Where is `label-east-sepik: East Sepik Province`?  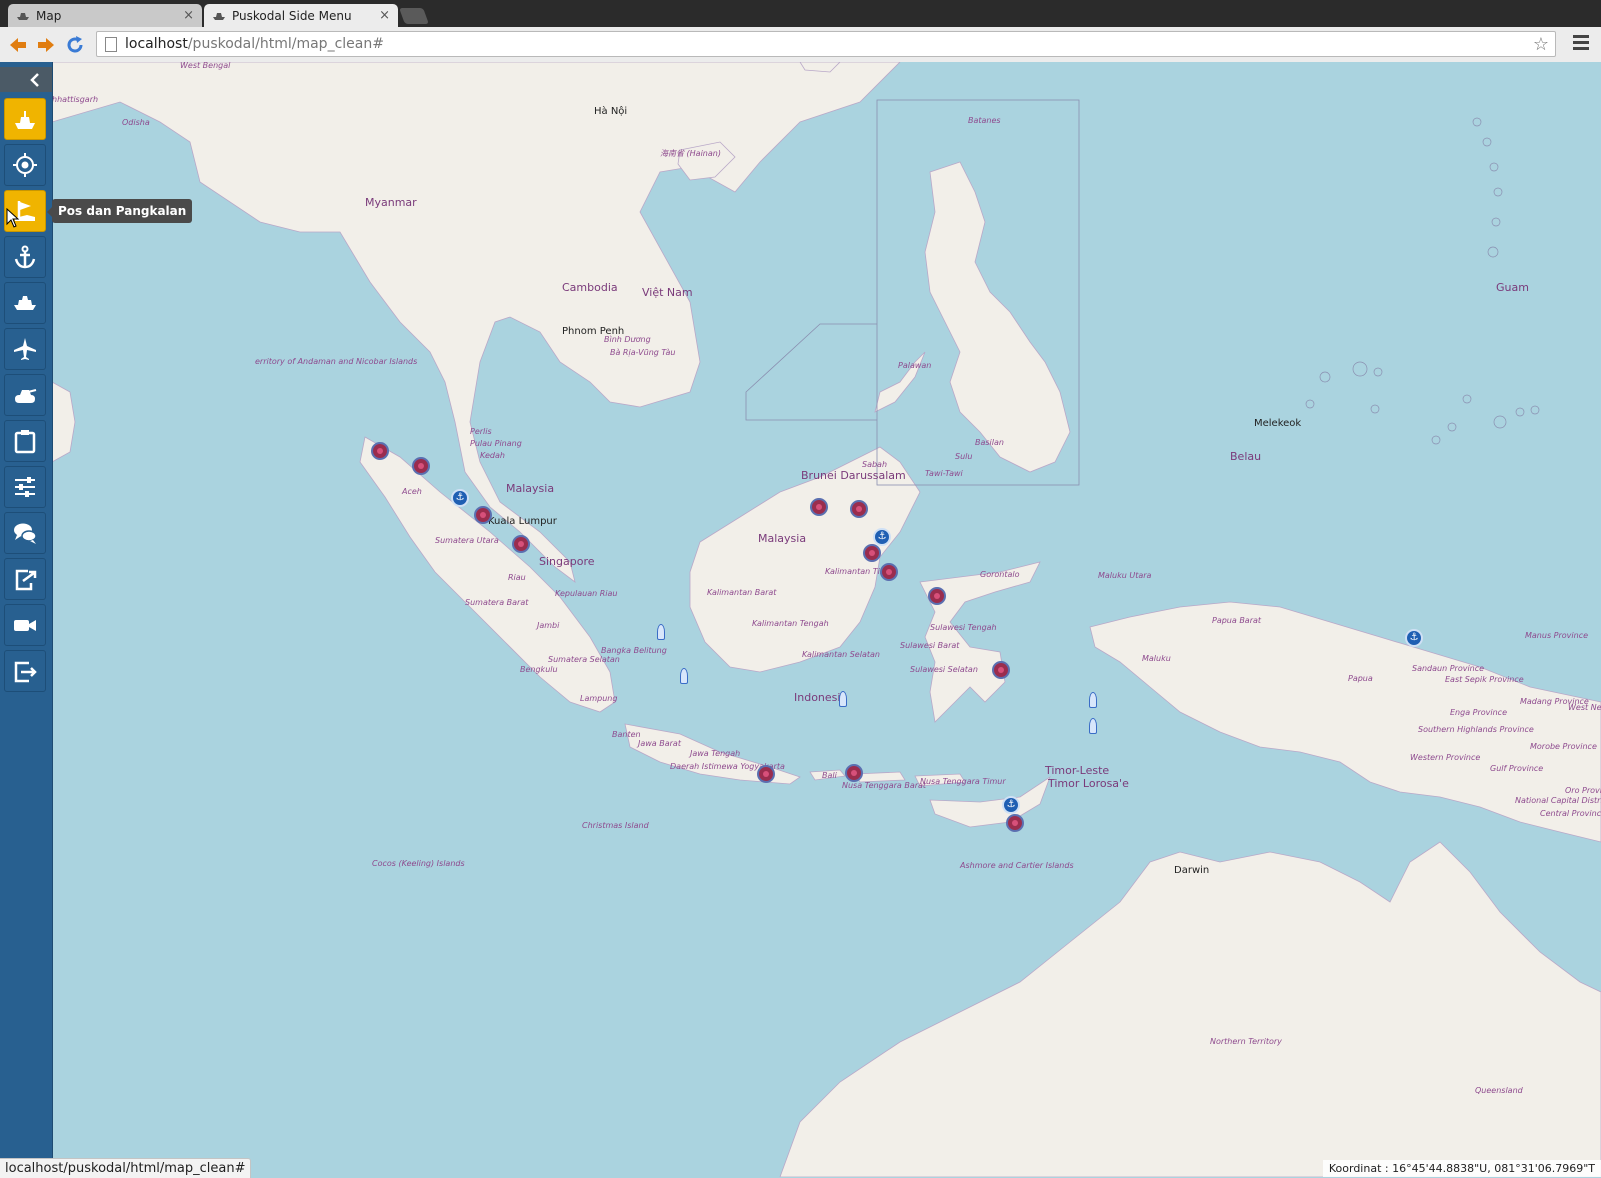
label-east-sepik: East Sepik Province is located at coordinates (1484, 679).